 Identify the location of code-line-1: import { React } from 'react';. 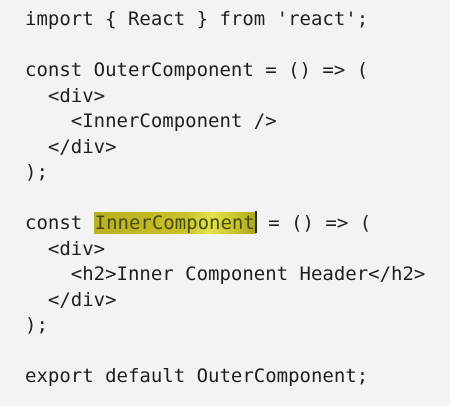
(197, 19).